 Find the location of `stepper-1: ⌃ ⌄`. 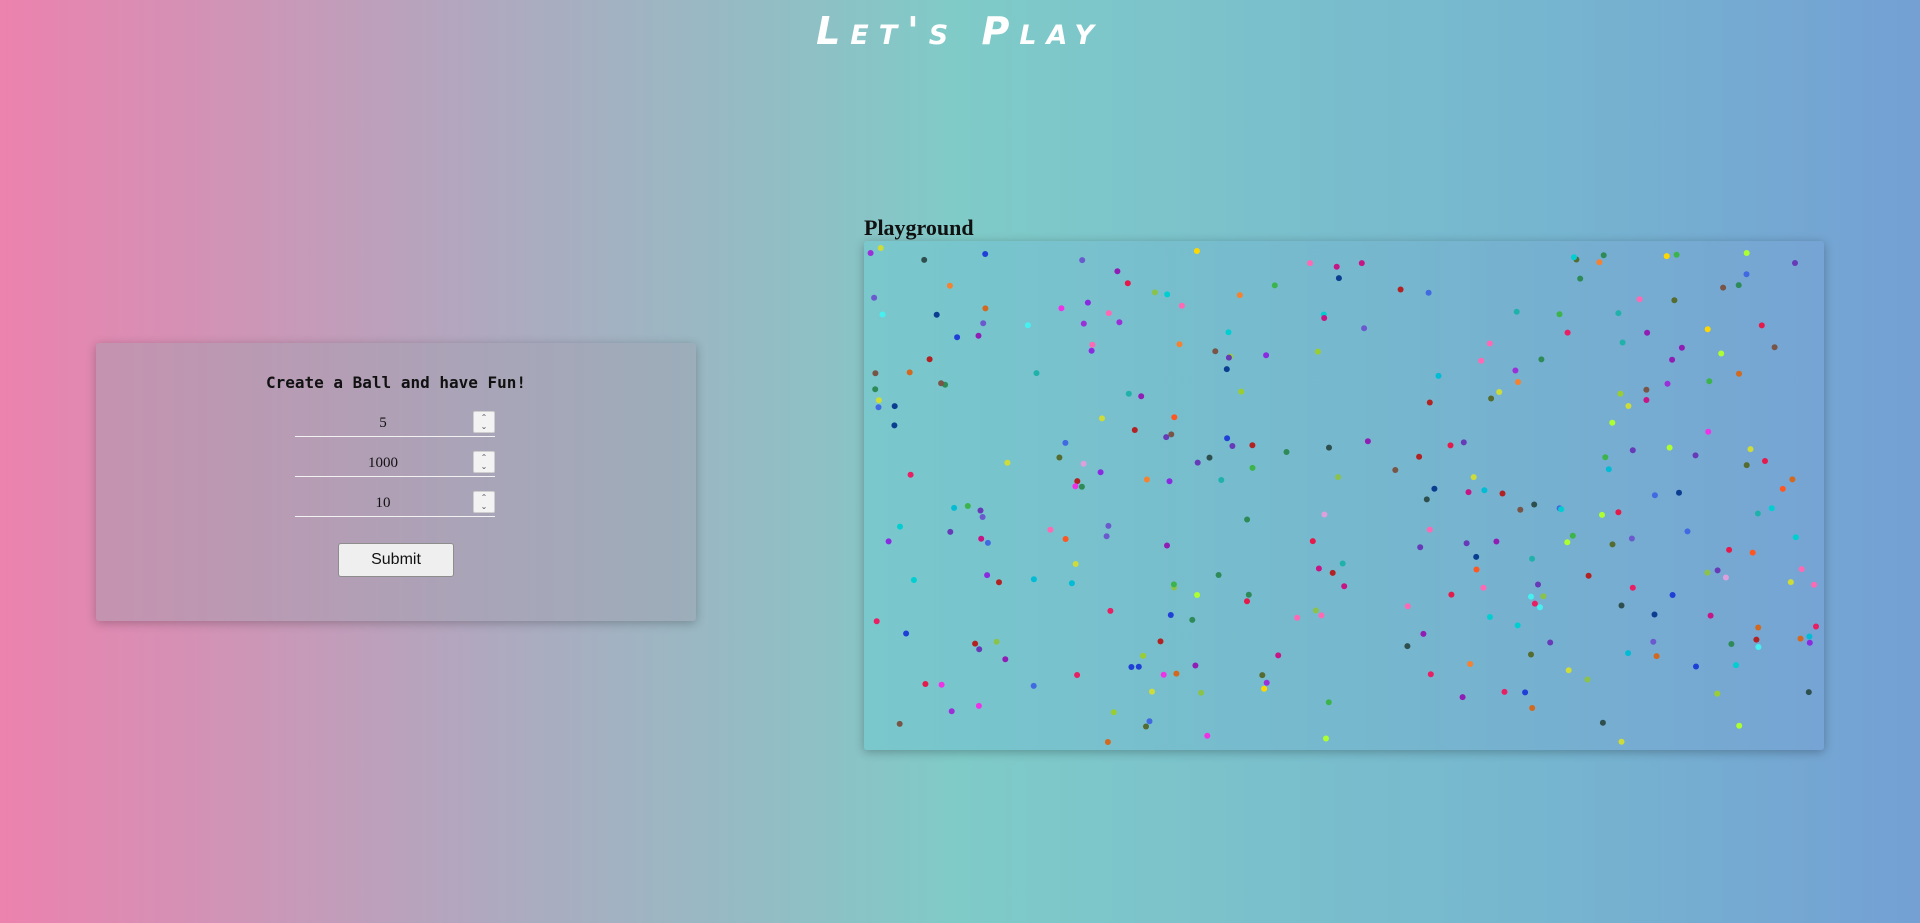

stepper-1: ⌃ ⌄ is located at coordinates (484, 422).